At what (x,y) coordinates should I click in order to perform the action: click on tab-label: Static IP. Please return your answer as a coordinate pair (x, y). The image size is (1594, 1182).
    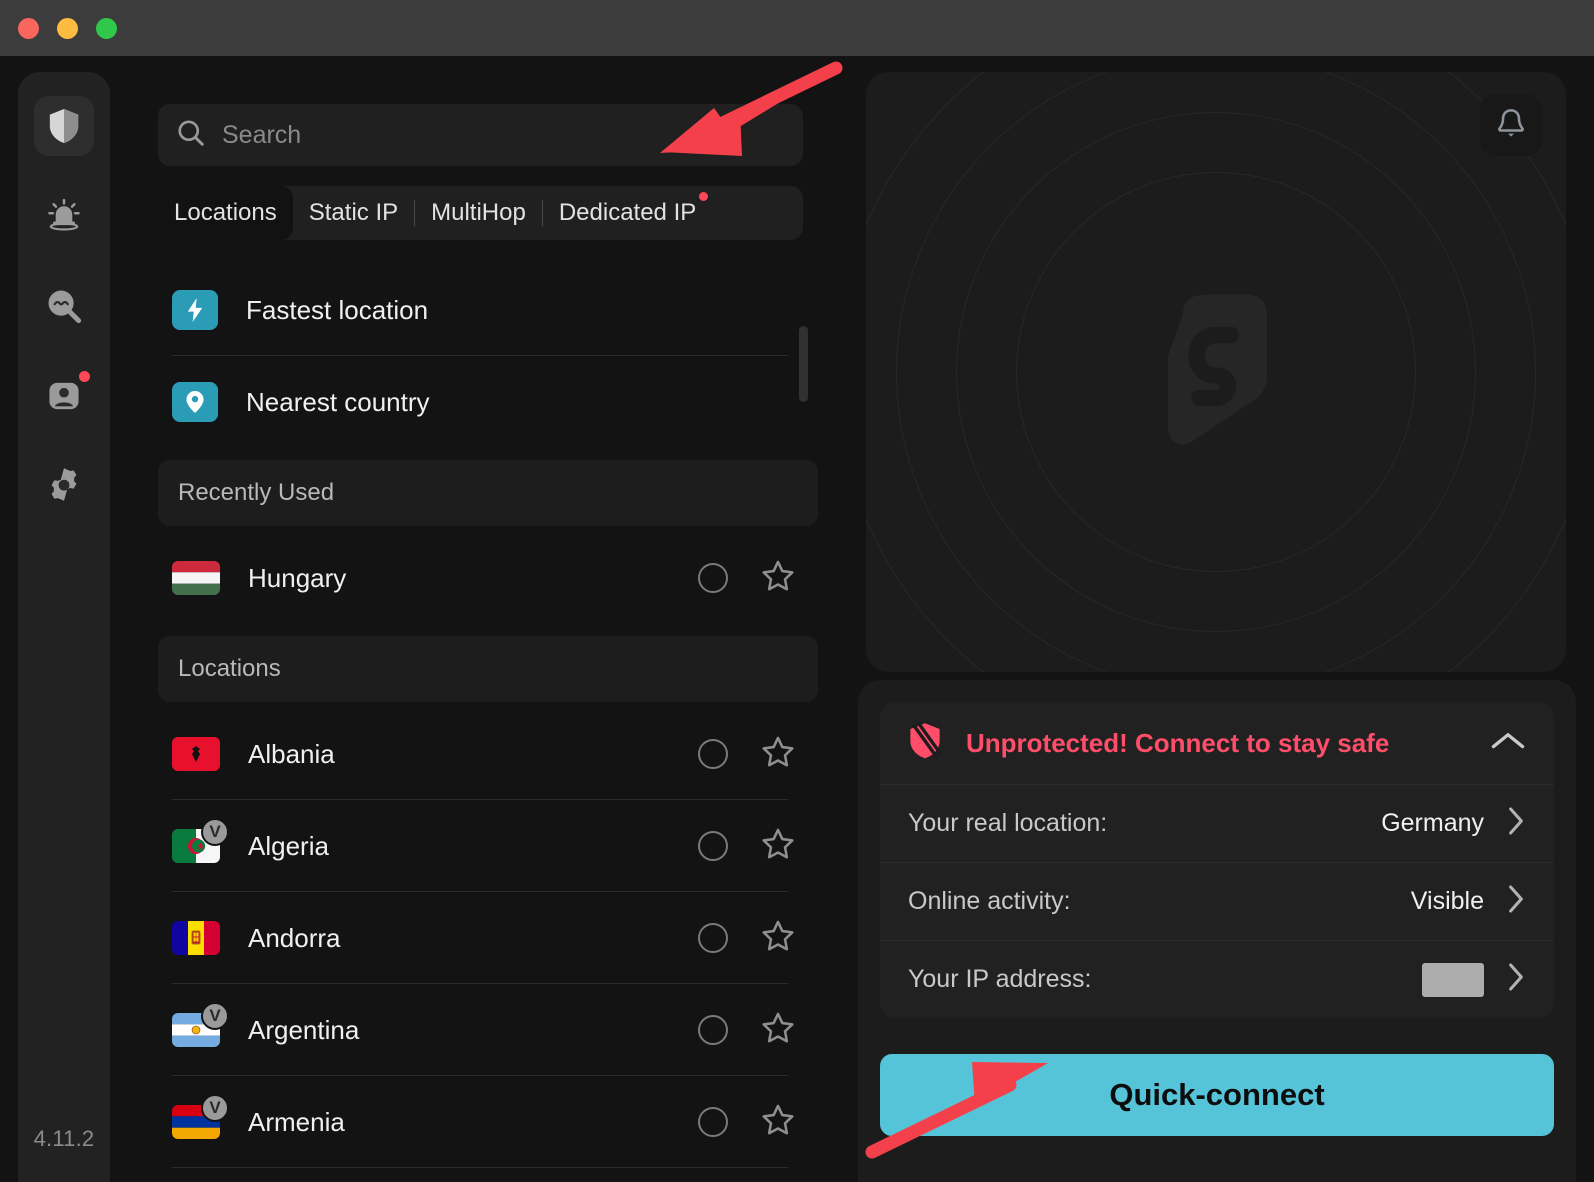
    Looking at the image, I should click on (353, 212).